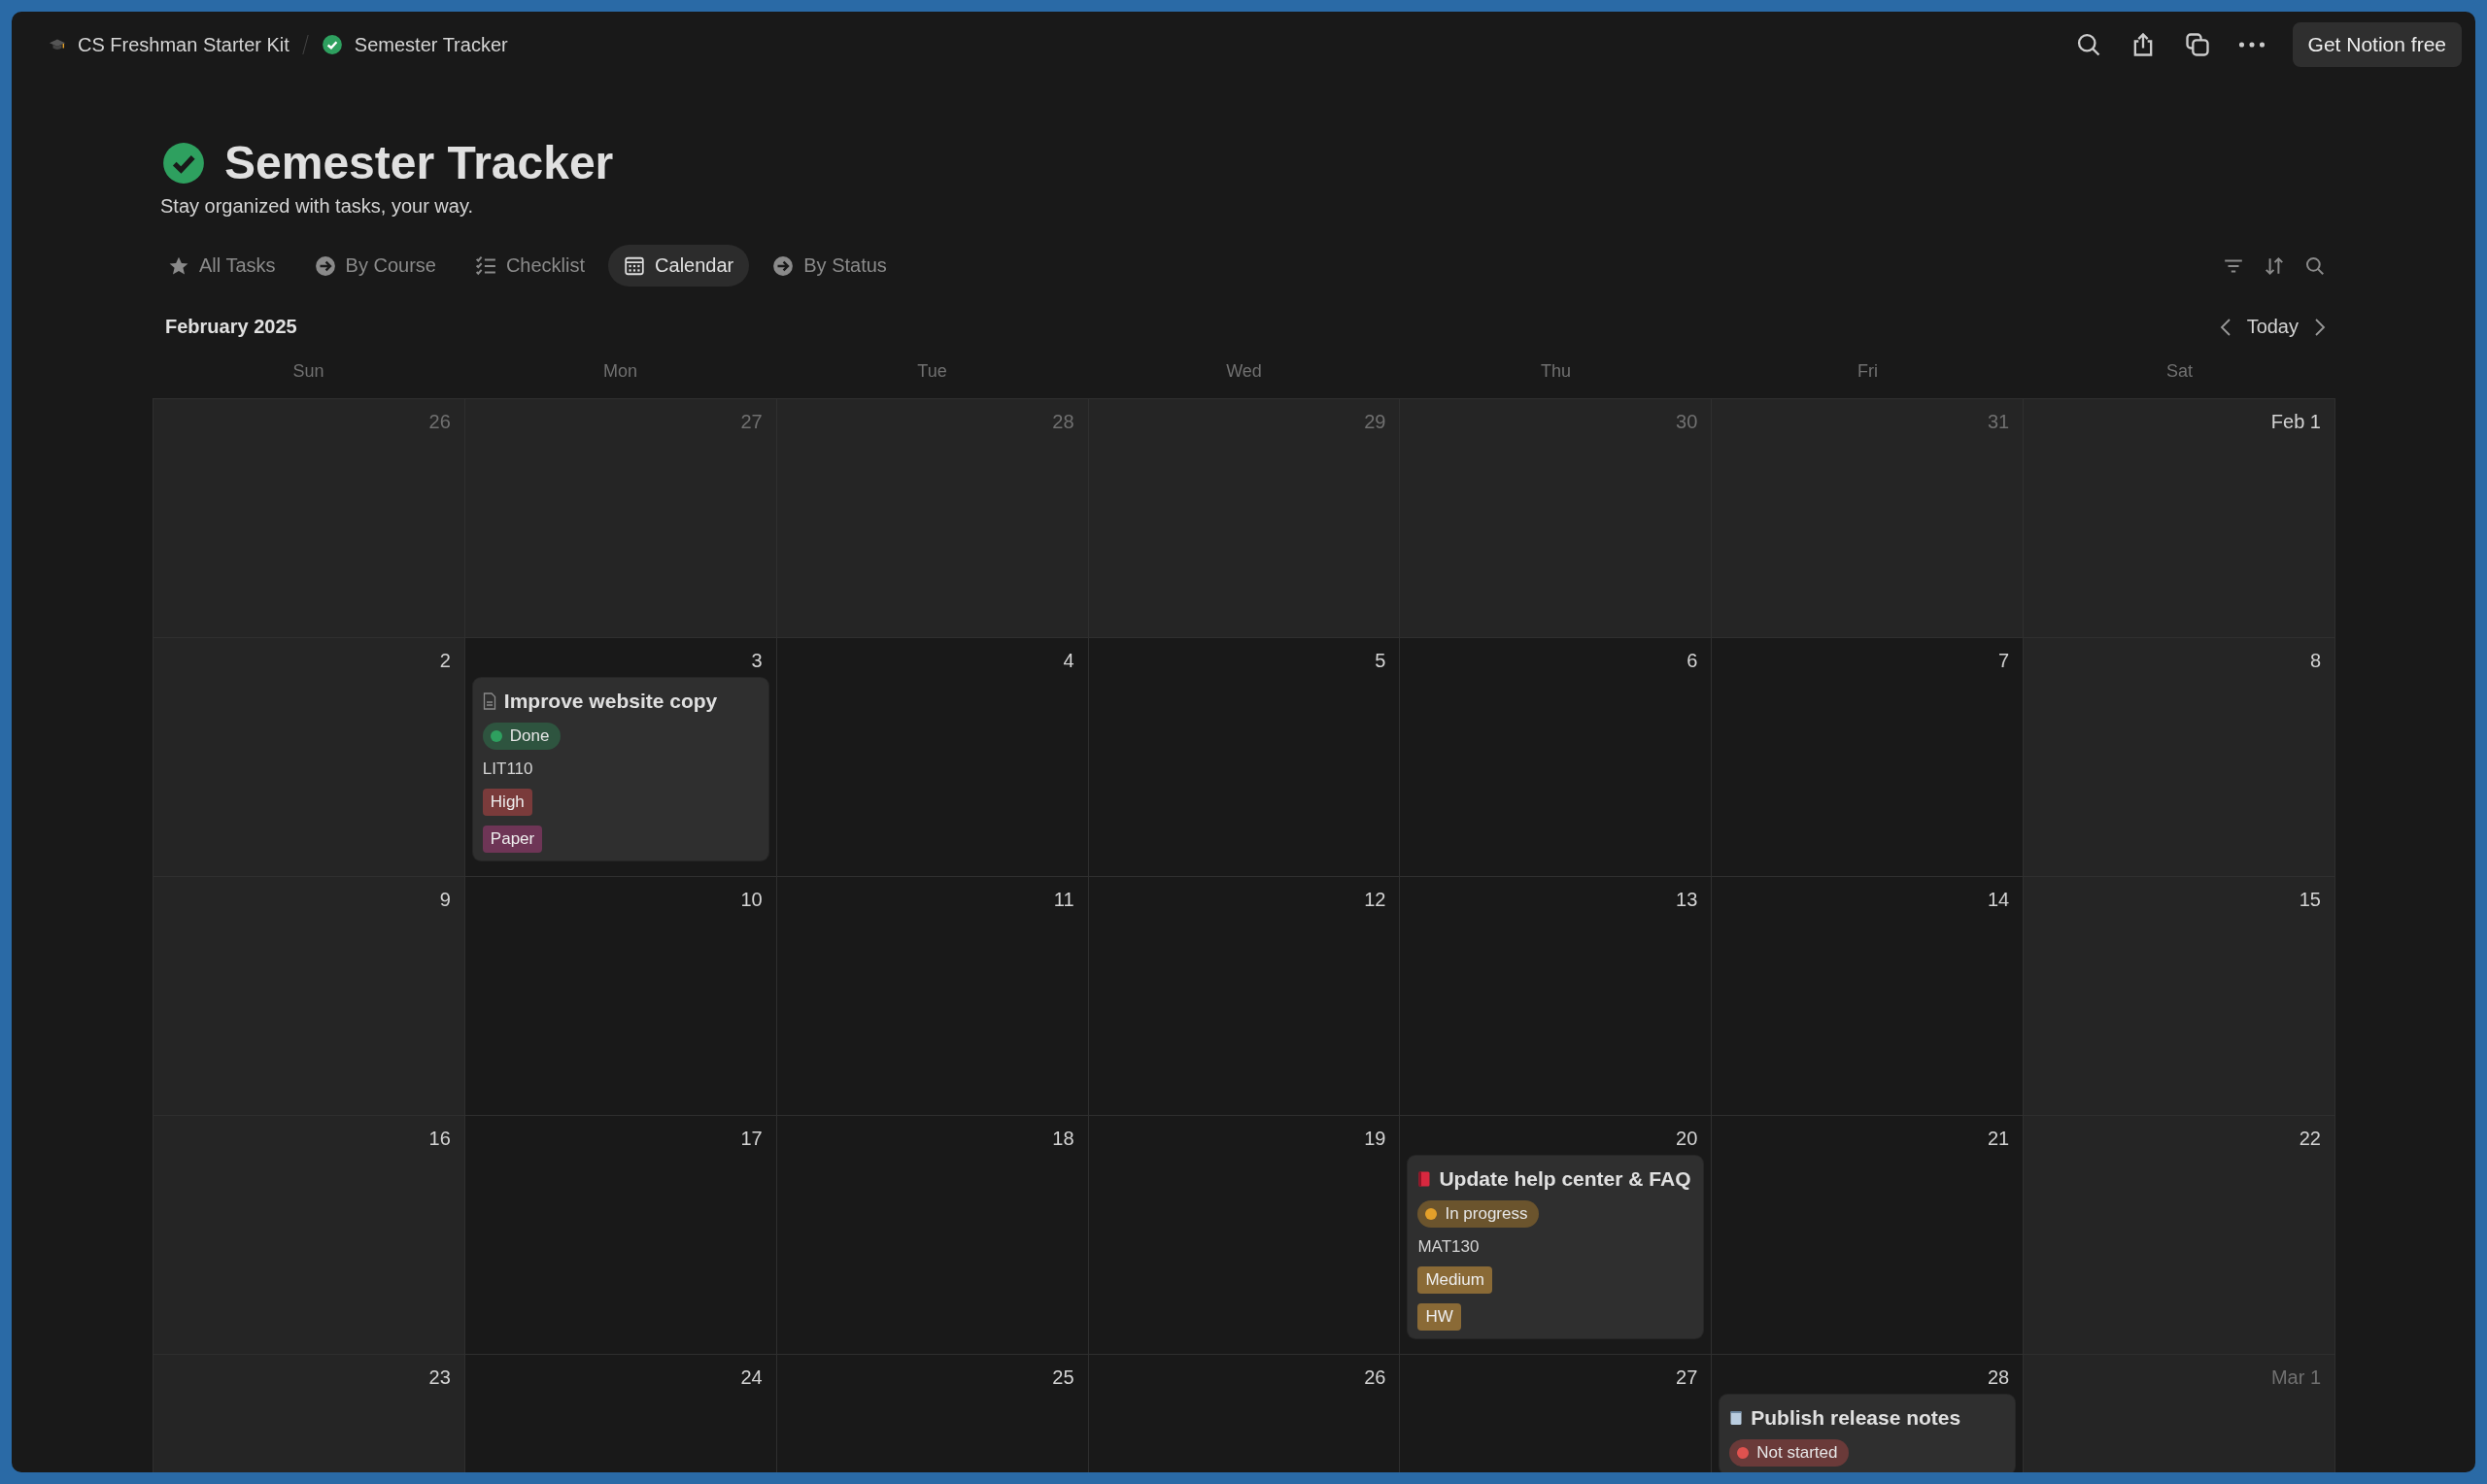  Describe the element at coordinates (1068, 661) in the screenshot. I see `day-number: 4` at that location.